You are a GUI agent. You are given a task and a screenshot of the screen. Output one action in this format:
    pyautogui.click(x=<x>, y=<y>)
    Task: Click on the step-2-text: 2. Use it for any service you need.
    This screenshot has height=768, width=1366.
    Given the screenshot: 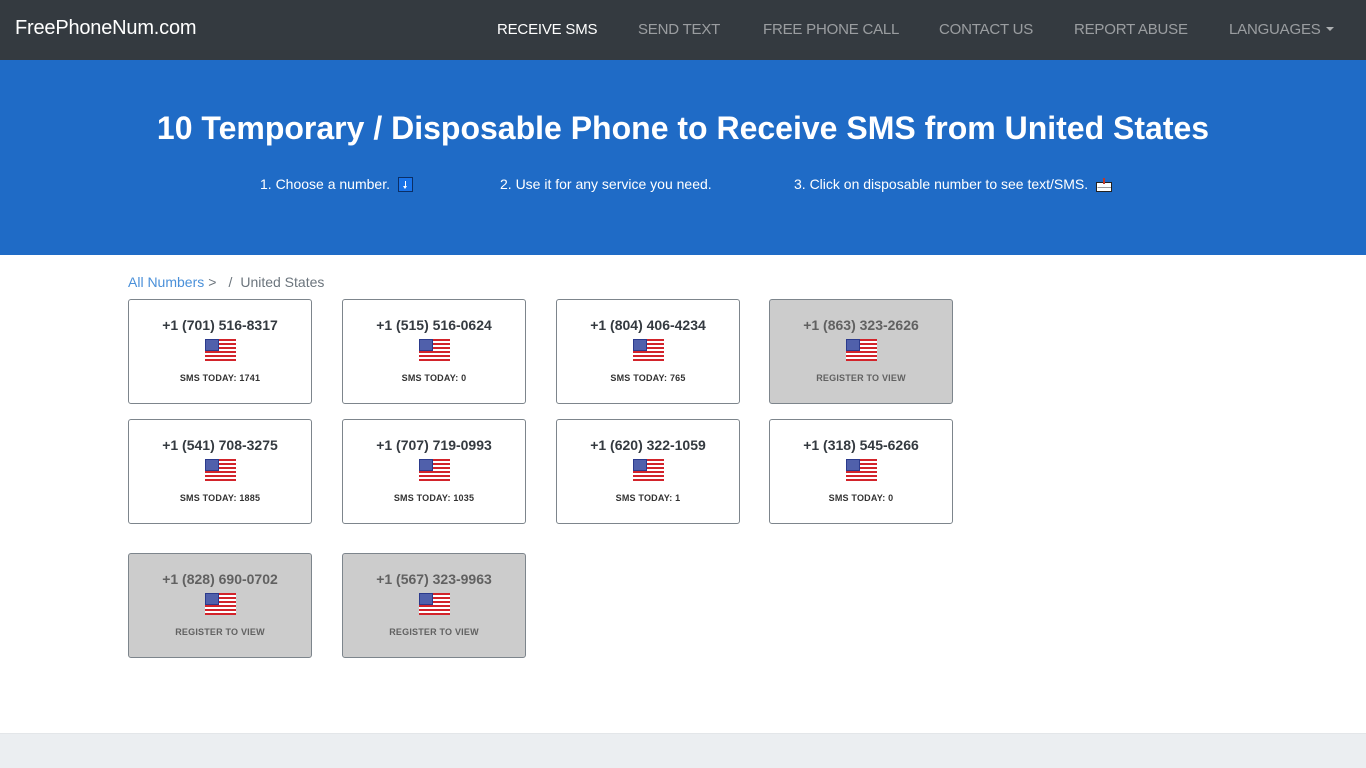 What is the action you would take?
    pyautogui.click(x=606, y=184)
    